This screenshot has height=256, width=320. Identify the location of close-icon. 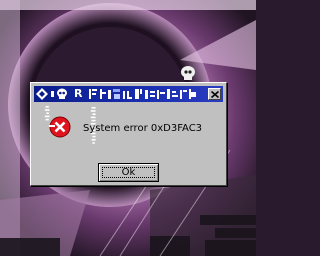
(214, 94).